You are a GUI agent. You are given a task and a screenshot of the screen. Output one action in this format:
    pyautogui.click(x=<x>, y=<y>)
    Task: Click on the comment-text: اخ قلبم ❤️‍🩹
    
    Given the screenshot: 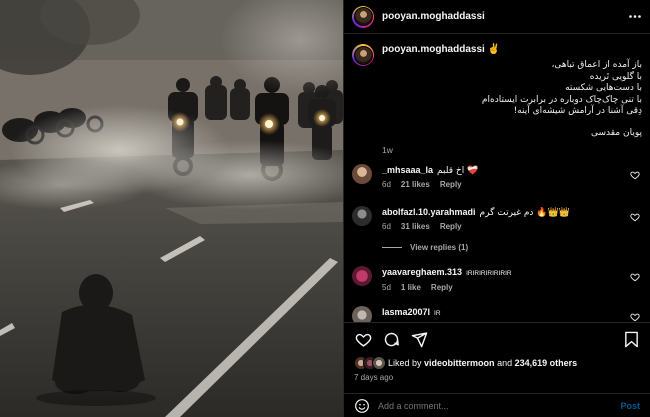 What is the action you would take?
    pyautogui.click(x=458, y=171)
    